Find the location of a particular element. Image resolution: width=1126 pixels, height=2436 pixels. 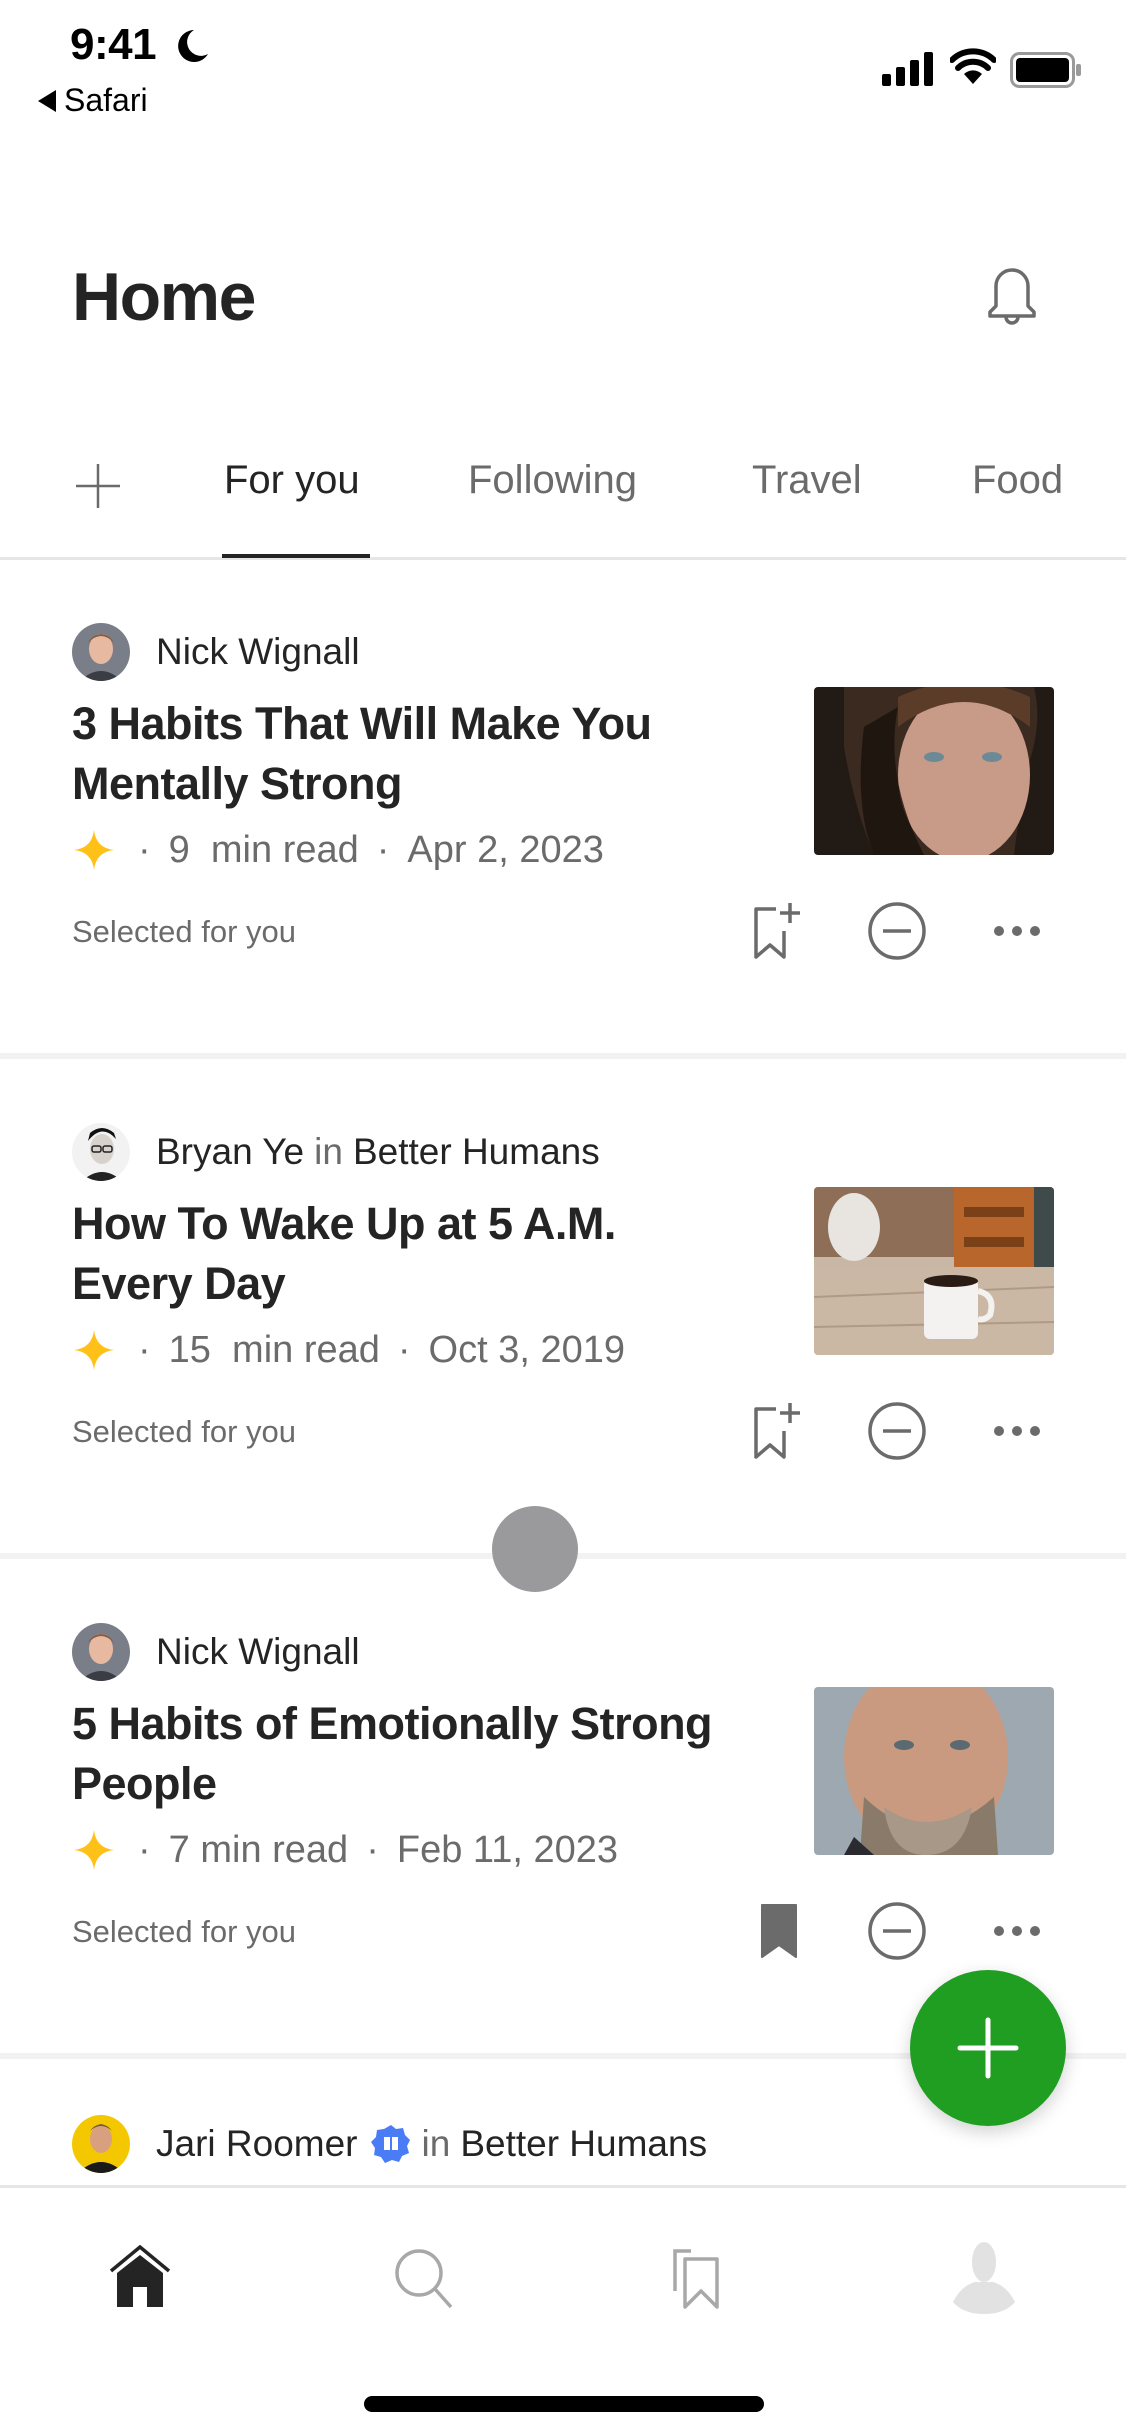

read-time: 9 min read is located at coordinates (263, 849).